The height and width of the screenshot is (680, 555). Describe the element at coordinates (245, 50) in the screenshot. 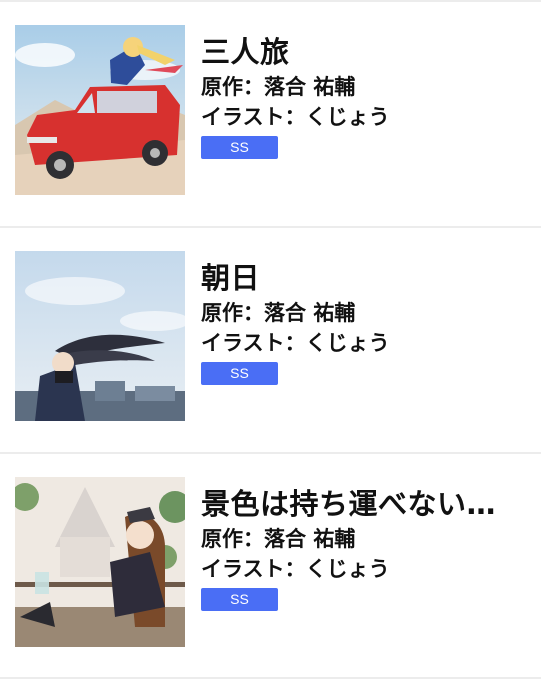

I see `story-title: 三人旅` at that location.